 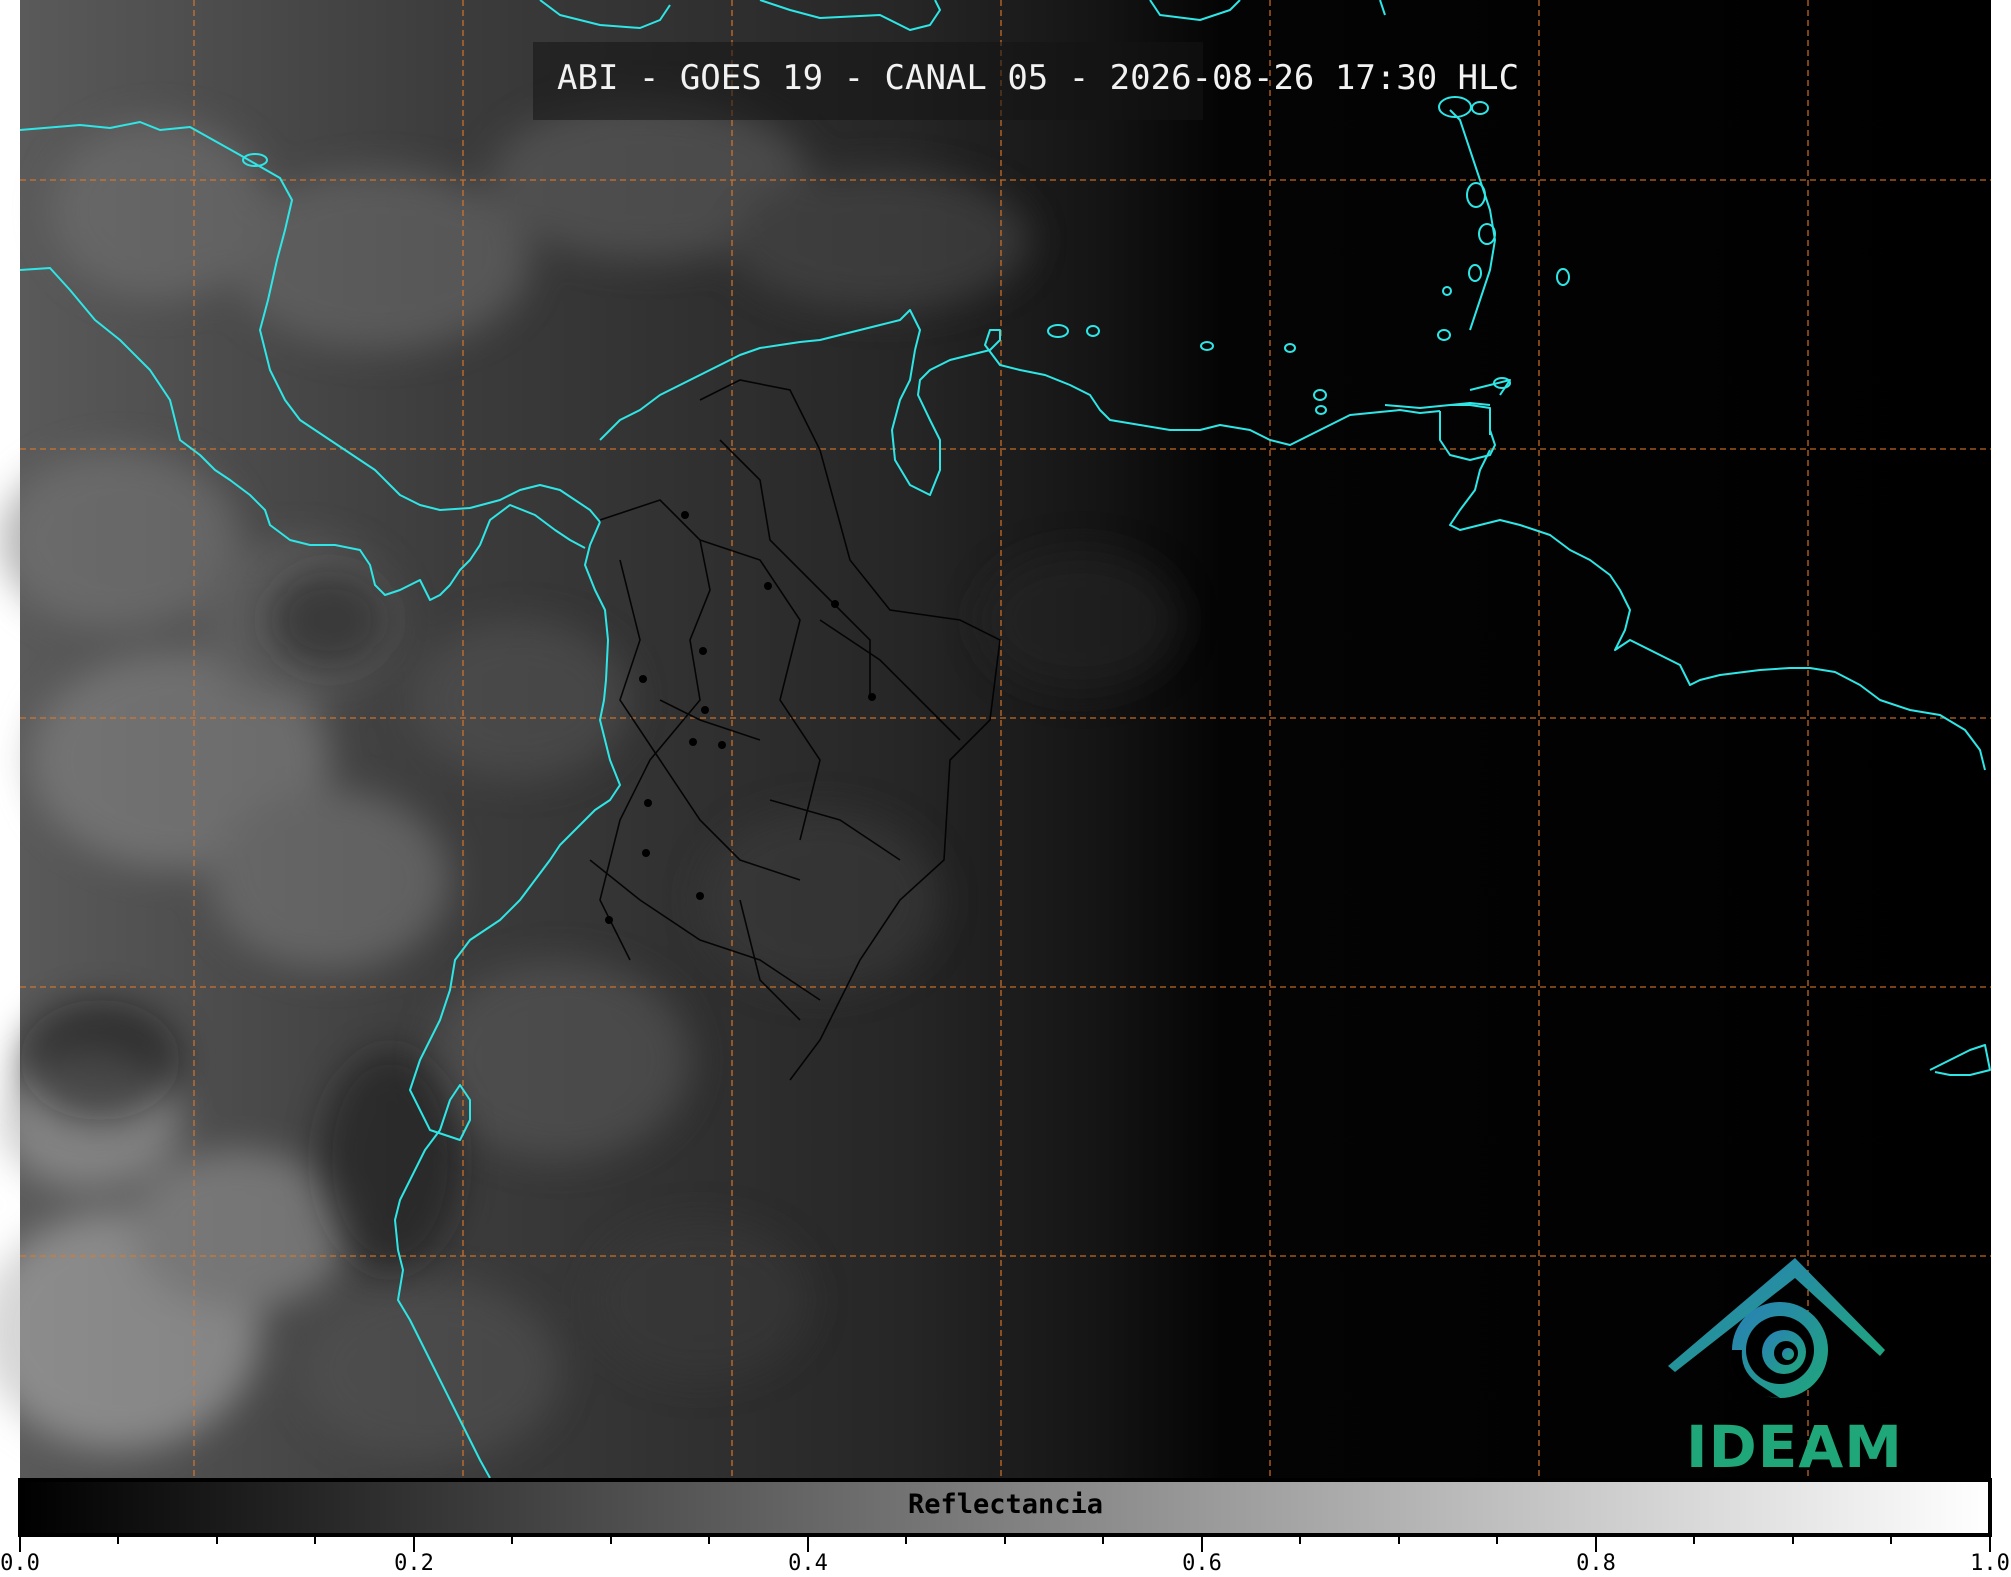 What do you see at coordinates (20, 1563) in the screenshot?
I see `colorbar-tick-label: 0.0` at bounding box center [20, 1563].